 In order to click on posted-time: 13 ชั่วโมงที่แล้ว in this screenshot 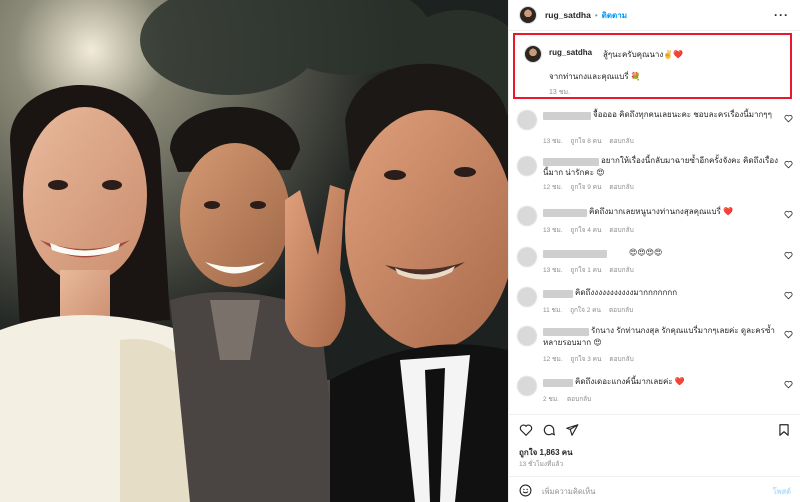, I will do `click(541, 464)`.